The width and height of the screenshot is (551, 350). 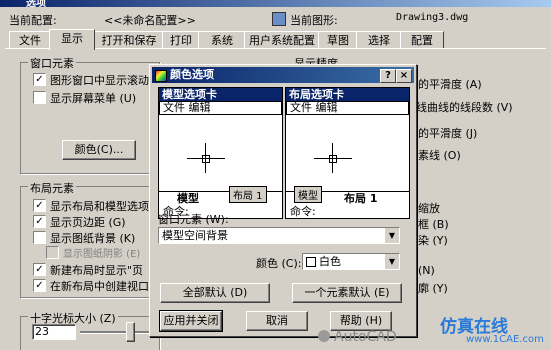 What do you see at coordinates (115, 332) in the screenshot?
I see `crosshair-slider-track` at bounding box center [115, 332].